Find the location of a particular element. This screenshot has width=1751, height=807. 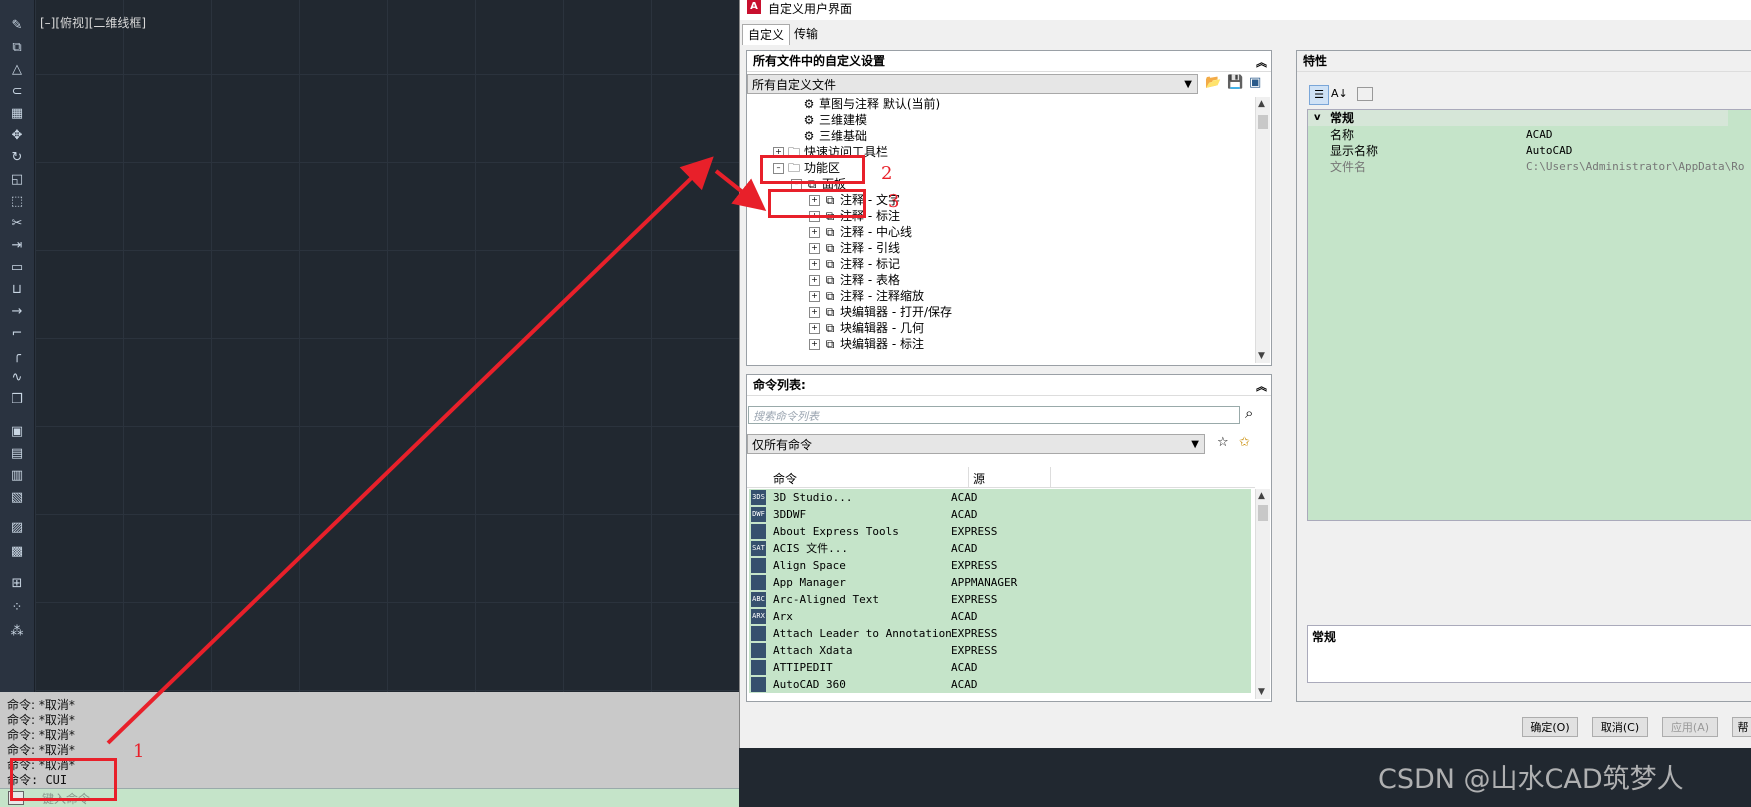

highlight-box-ribbon is located at coordinates (812, 169).